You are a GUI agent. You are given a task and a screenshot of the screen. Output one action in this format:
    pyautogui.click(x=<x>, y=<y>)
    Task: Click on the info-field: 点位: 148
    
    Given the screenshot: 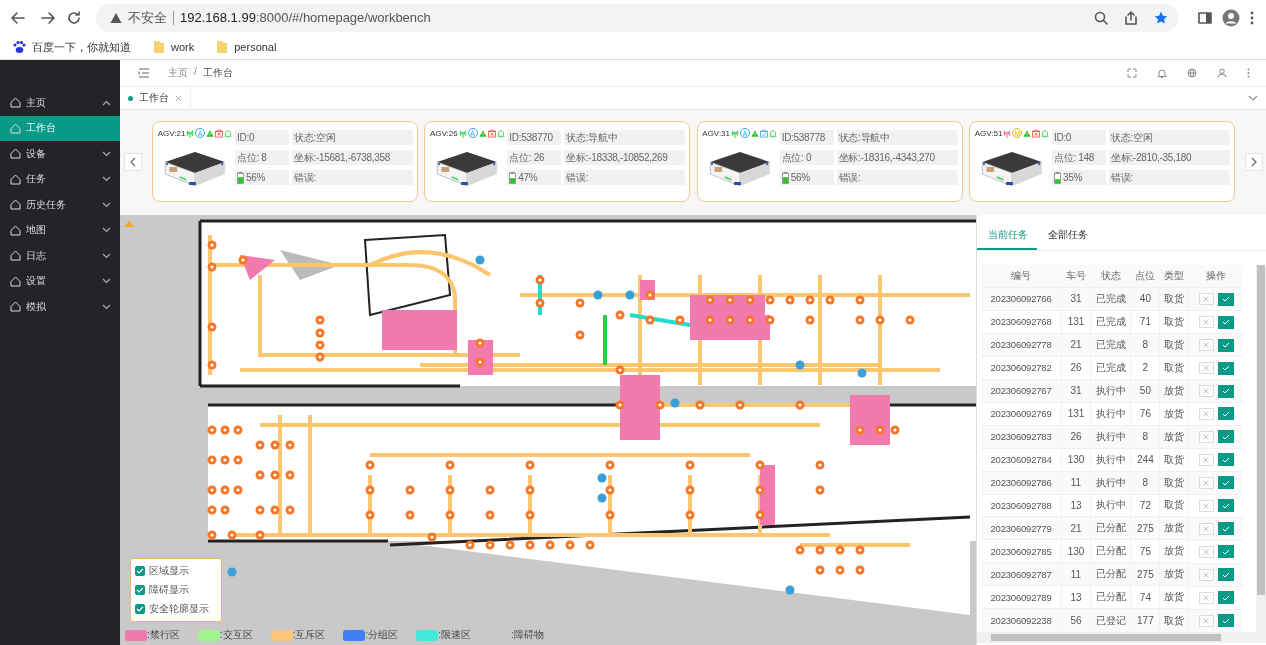 What is the action you would take?
    pyautogui.click(x=1079, y=157)
    